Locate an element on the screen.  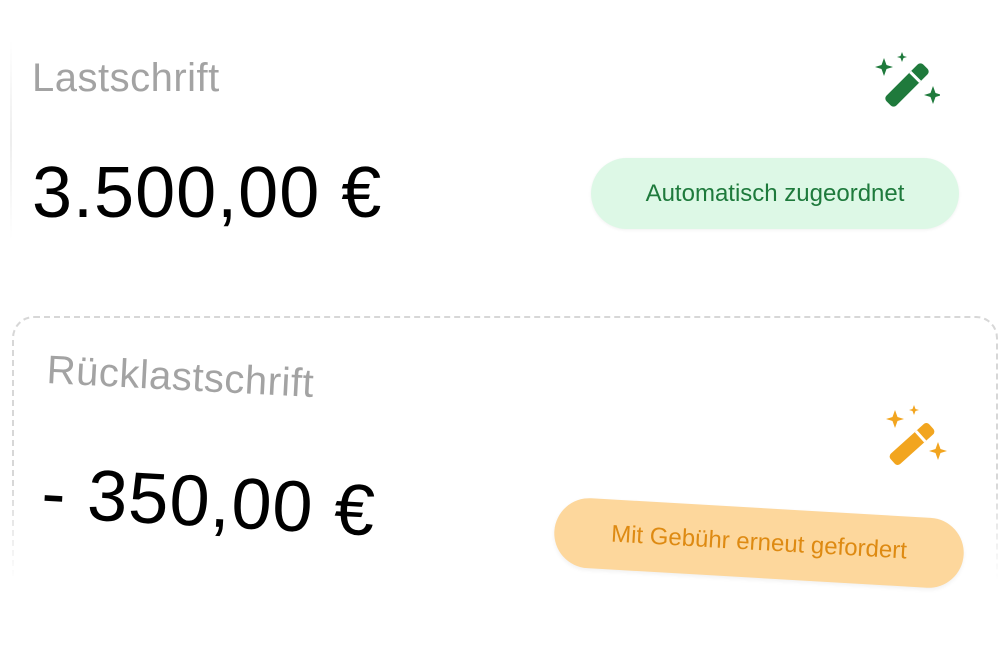
transaction-type-label: Lastschrift is located at coordinates (126, 78).